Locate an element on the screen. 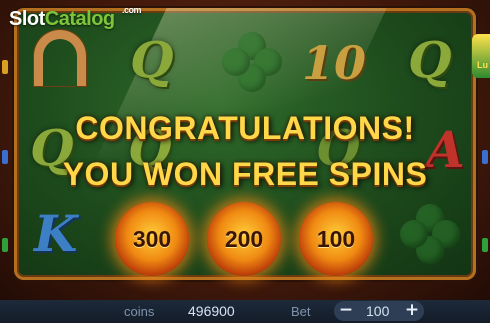 This screenshot has height=323, width=490. bet-value: 100 is located at coordinates (378, 311).